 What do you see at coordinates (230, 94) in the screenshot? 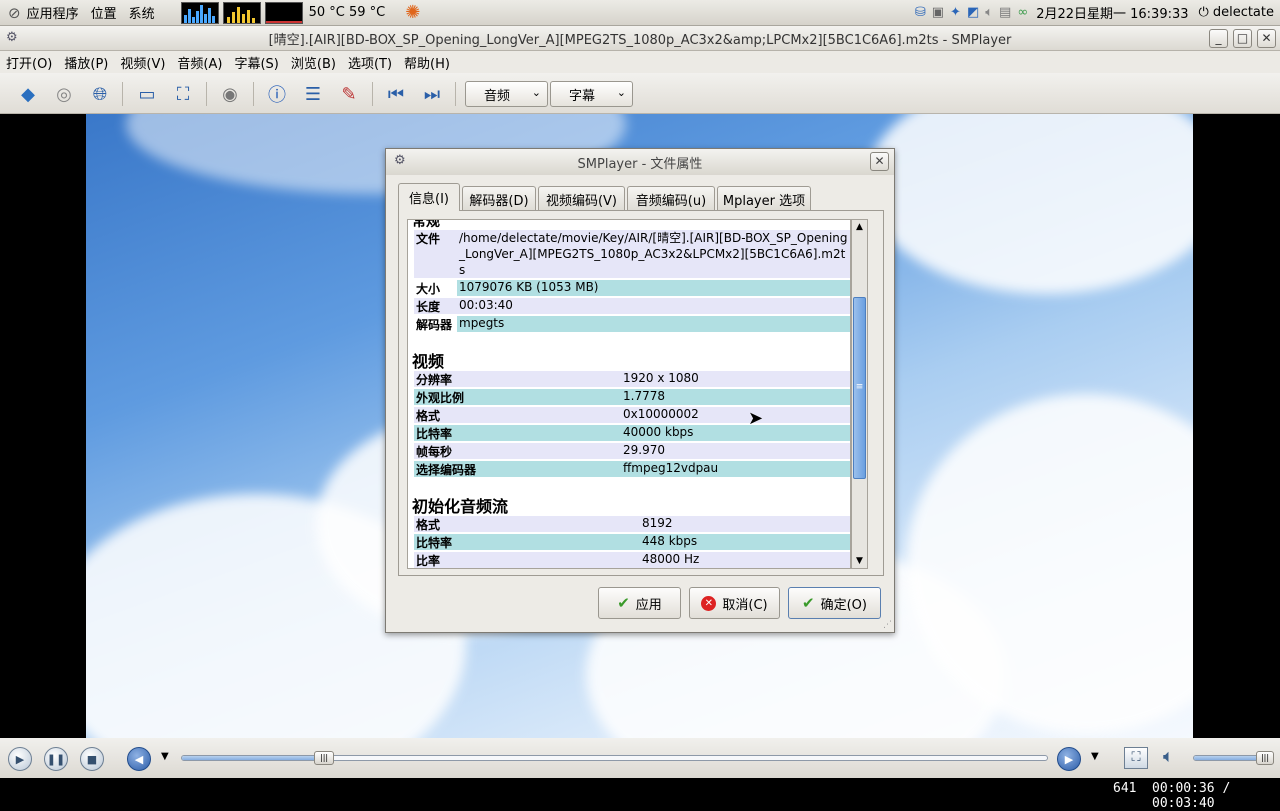
I see `screenshot-icon: ◉` at bounding box center [230, 94].